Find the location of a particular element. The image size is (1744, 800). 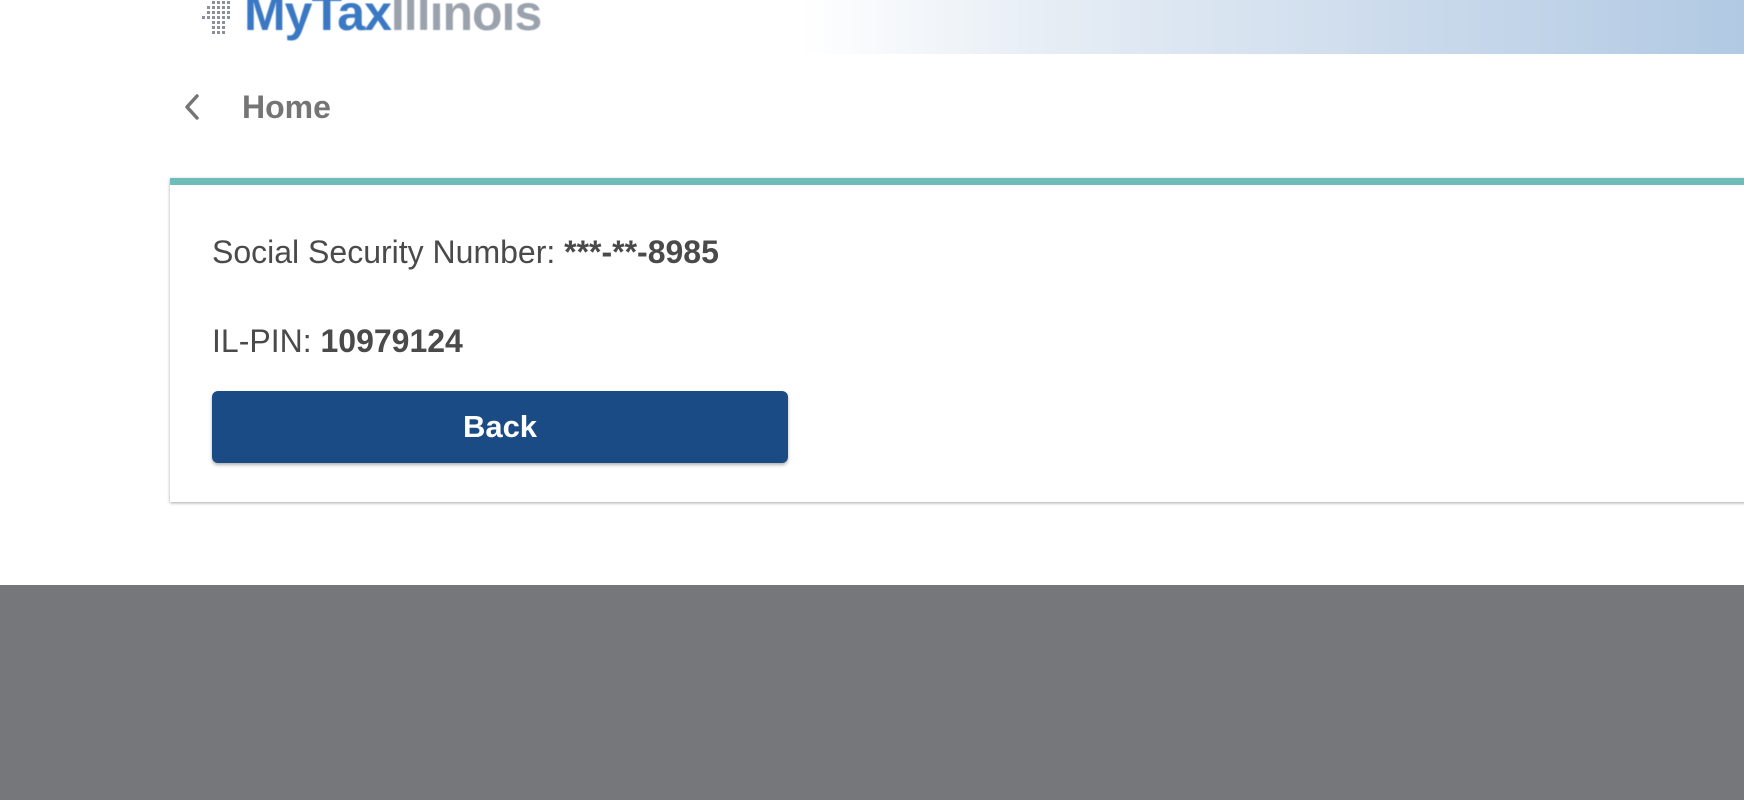

header-banner: MyTaxIllinois is located at coordinates (872, 27).